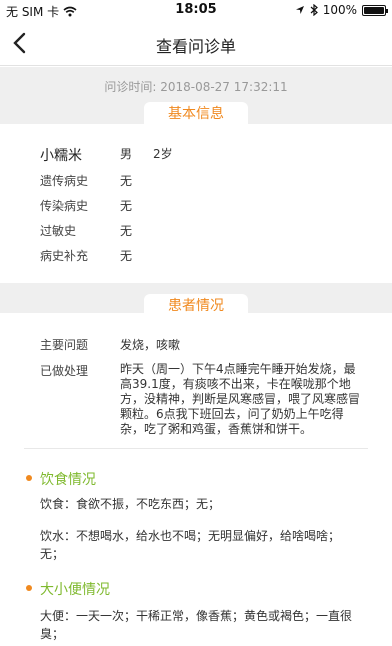 The image size is (392, 646). What do you see at coordinates (58, 231) in the screenshot?
I see `history-label: 过敏史` at bounding box center [58, 231].